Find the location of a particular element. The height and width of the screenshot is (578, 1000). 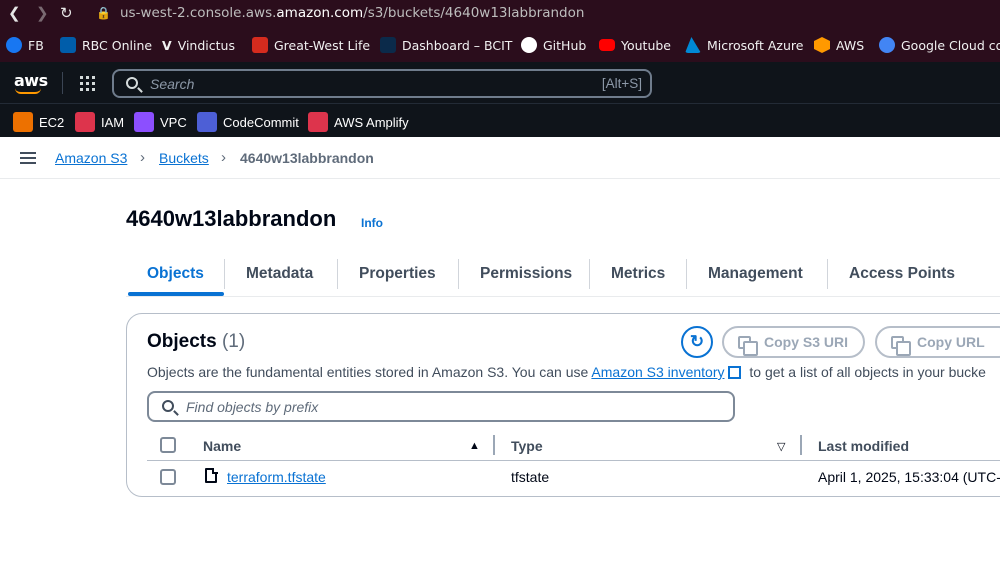

github-icon is located at coordinates (529, 45).